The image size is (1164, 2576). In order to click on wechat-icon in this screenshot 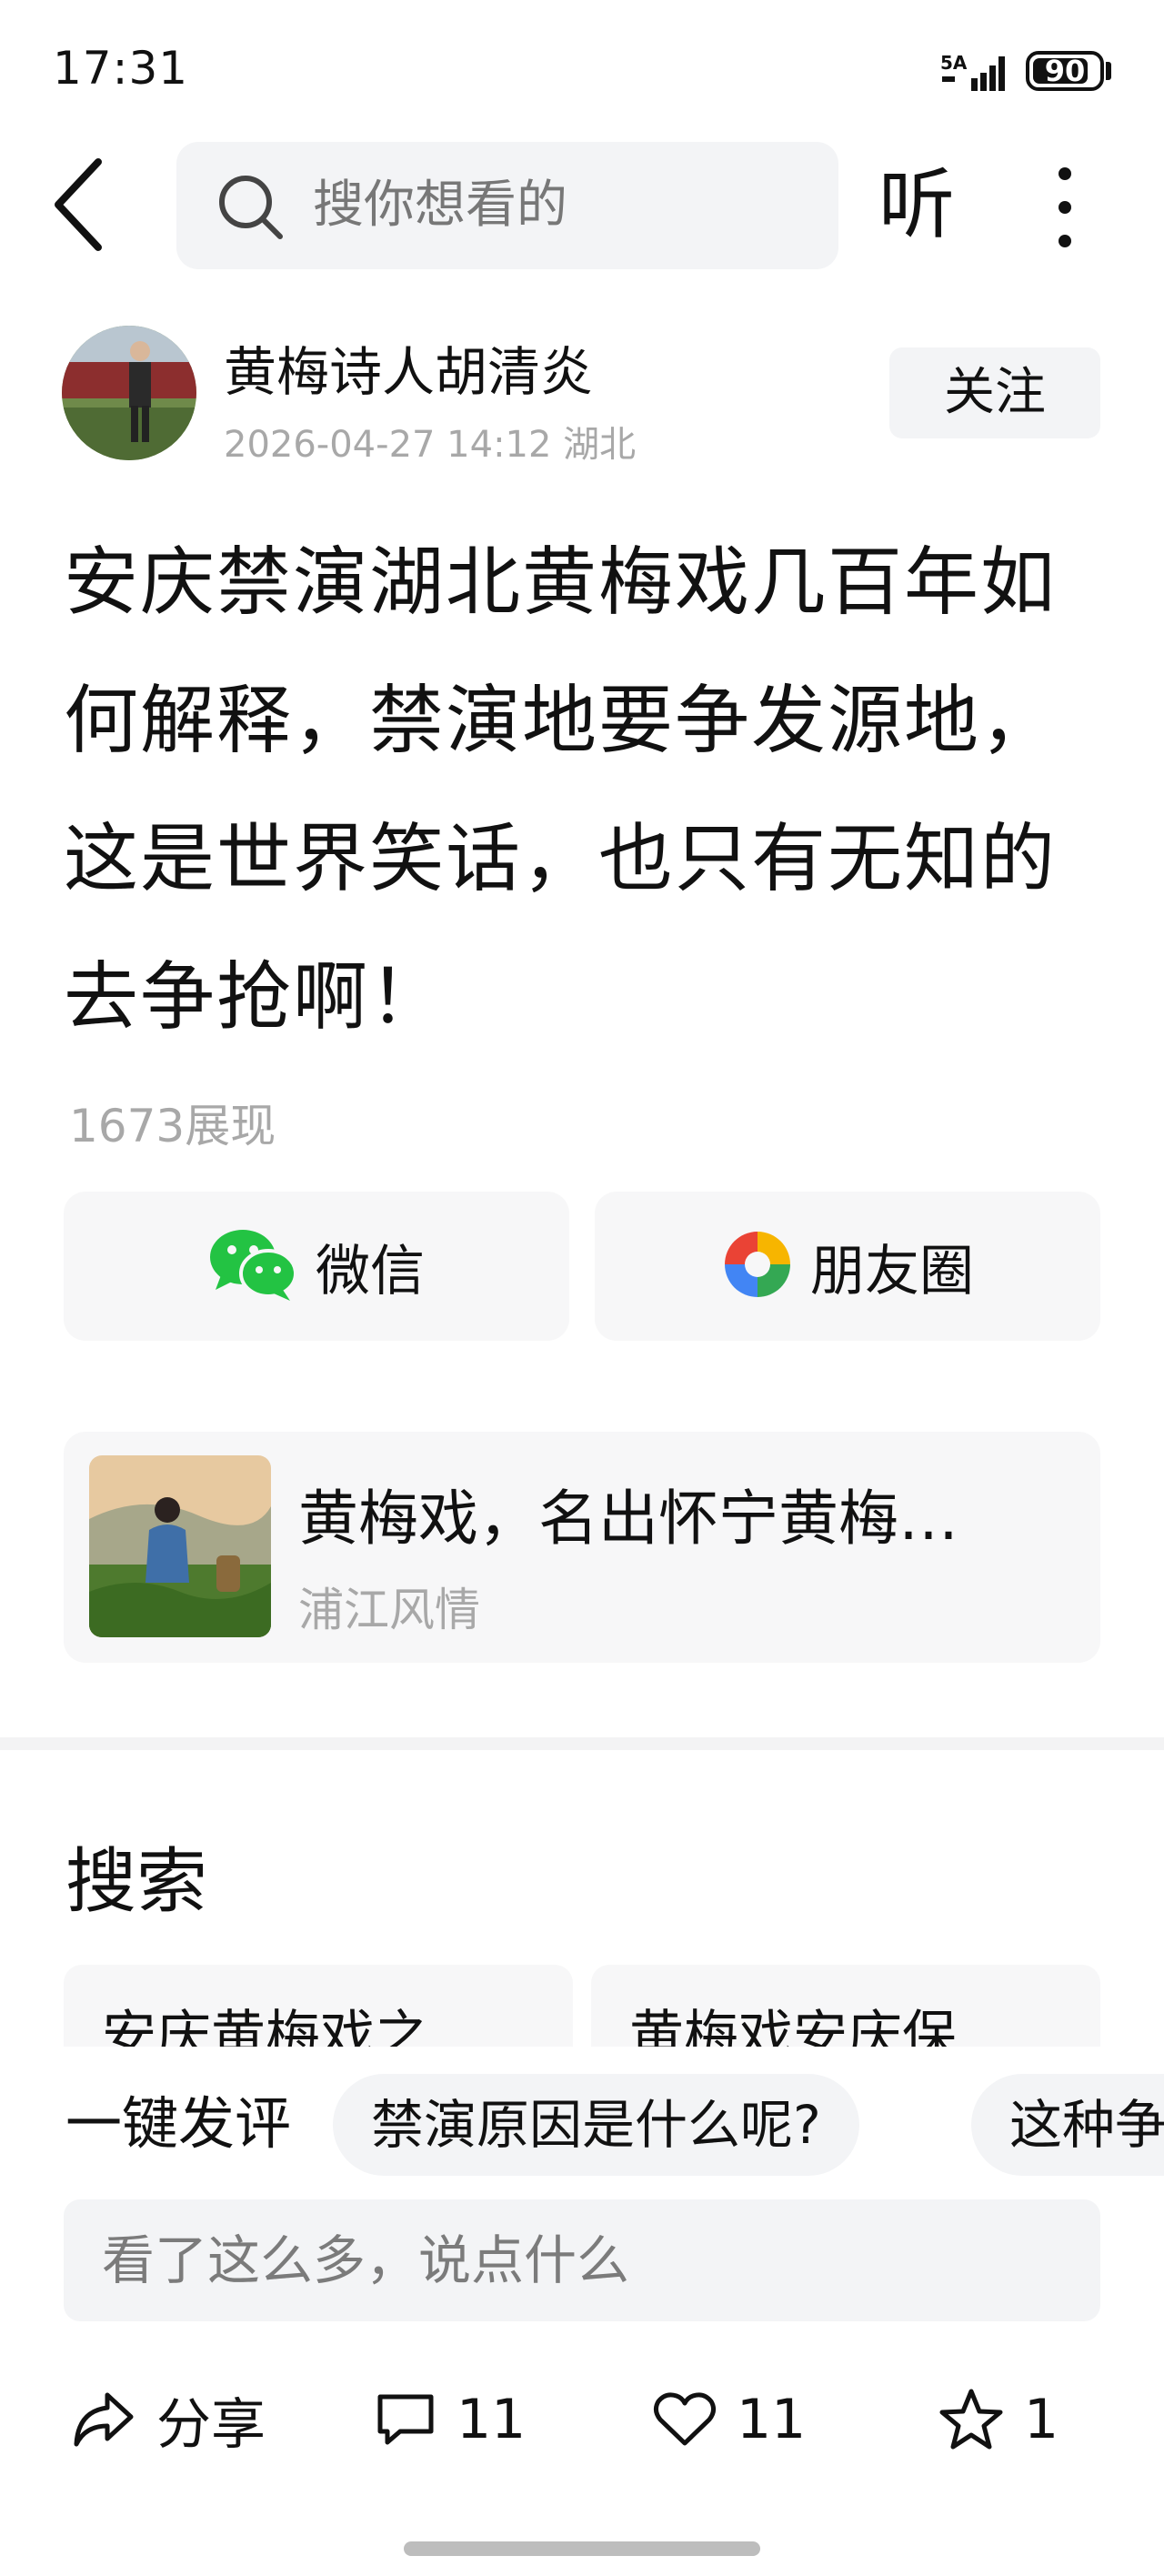, I will do `click(254, 1266)`.